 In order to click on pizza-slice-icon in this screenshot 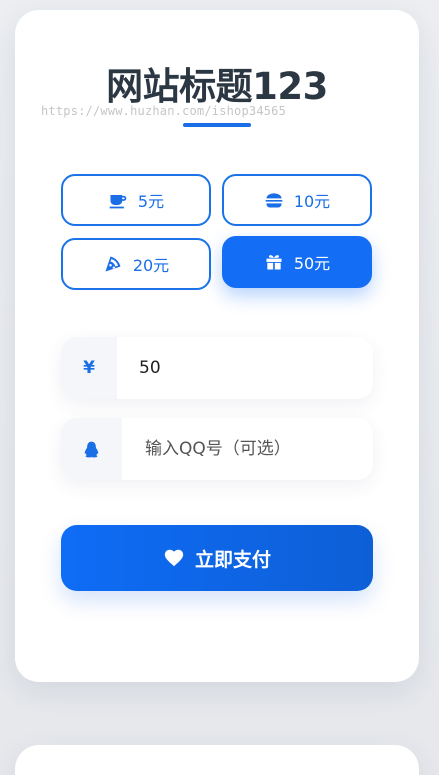, I will do `click(113, 264)`.